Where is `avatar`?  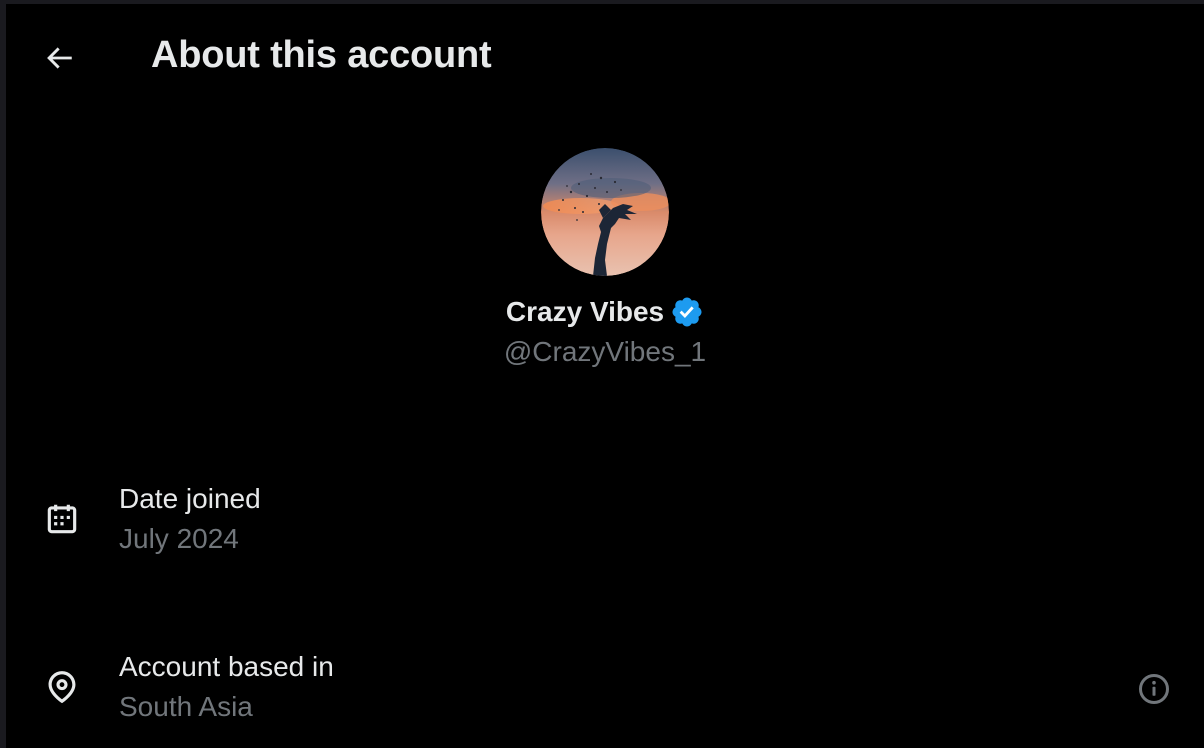
avatar is located at coordinates (605, 212).